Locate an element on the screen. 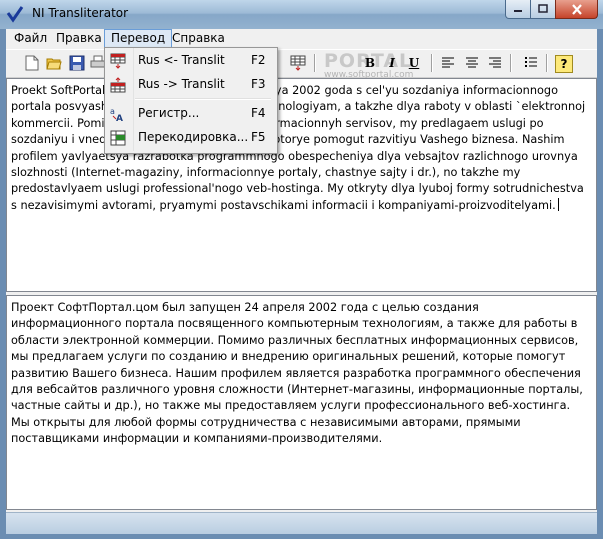 This screenshot has height=539, width=603. window-title: NI Transliterator is located at coordinates (80, 13).